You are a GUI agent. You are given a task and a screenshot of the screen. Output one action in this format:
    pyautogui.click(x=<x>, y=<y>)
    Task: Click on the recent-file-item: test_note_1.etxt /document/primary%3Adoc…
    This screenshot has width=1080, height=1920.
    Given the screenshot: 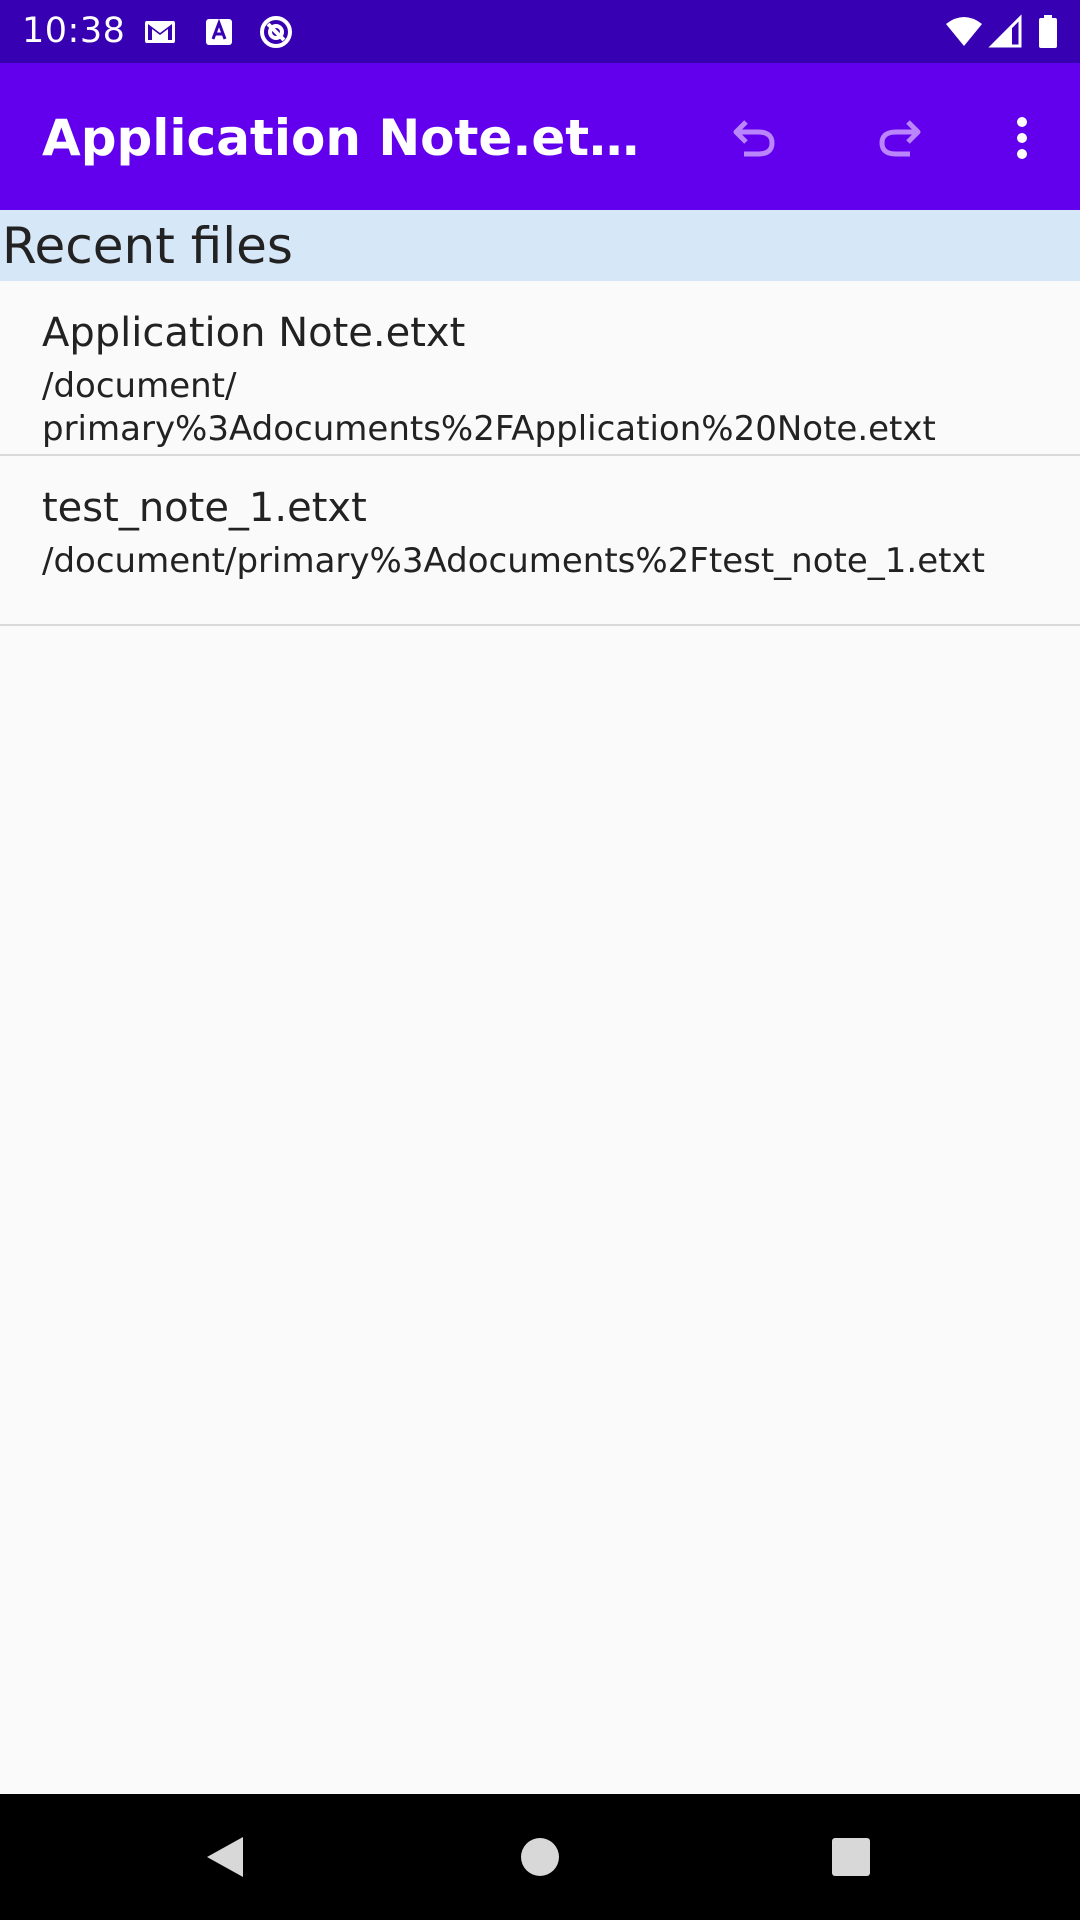 What is the action you would take?
    pyautogui.click(x=540, y=541)
    